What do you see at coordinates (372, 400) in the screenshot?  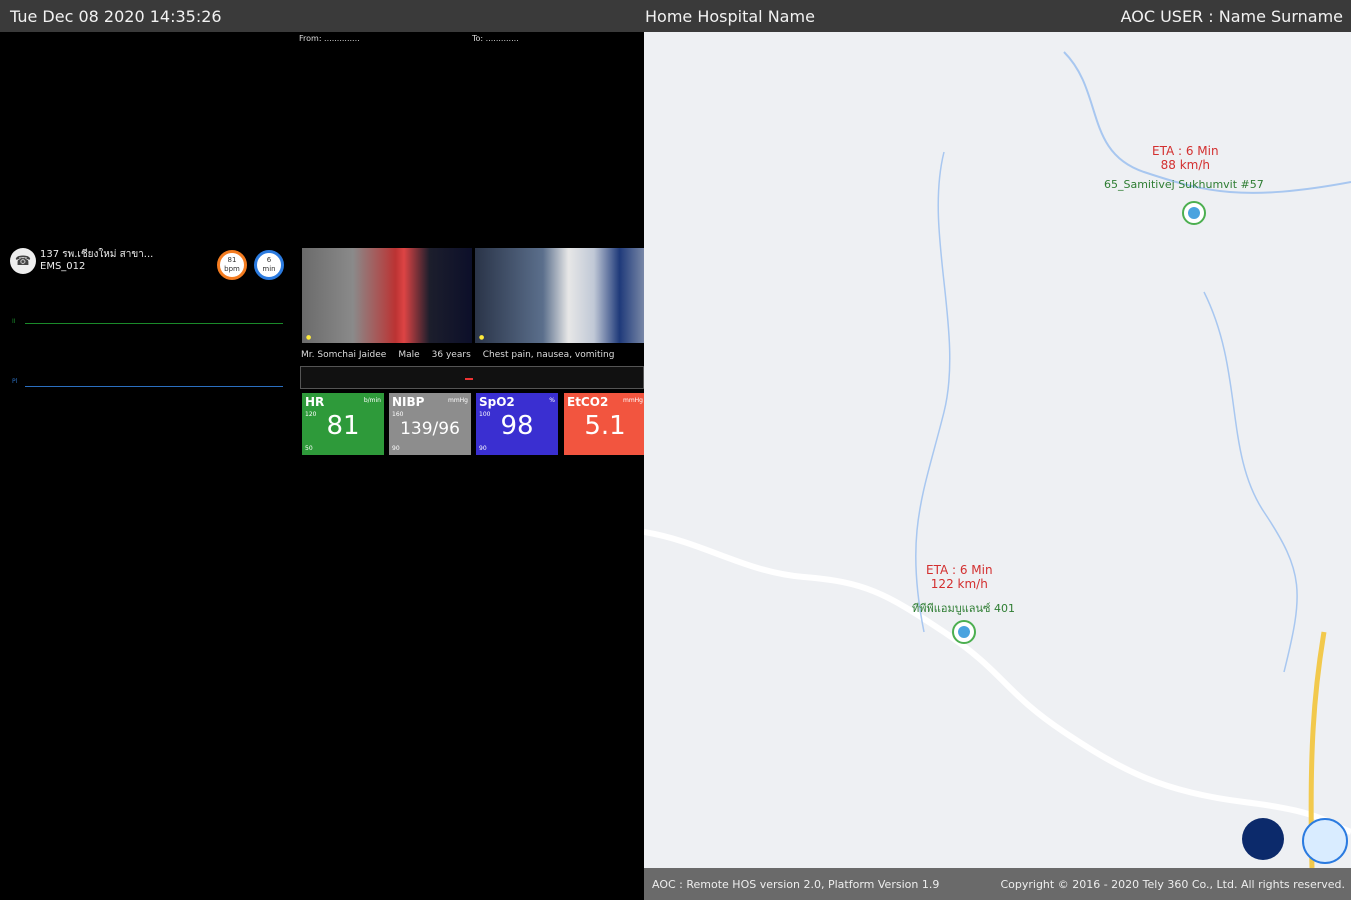 I see `vital-unit: b/min` at bounding box center [372, 400].